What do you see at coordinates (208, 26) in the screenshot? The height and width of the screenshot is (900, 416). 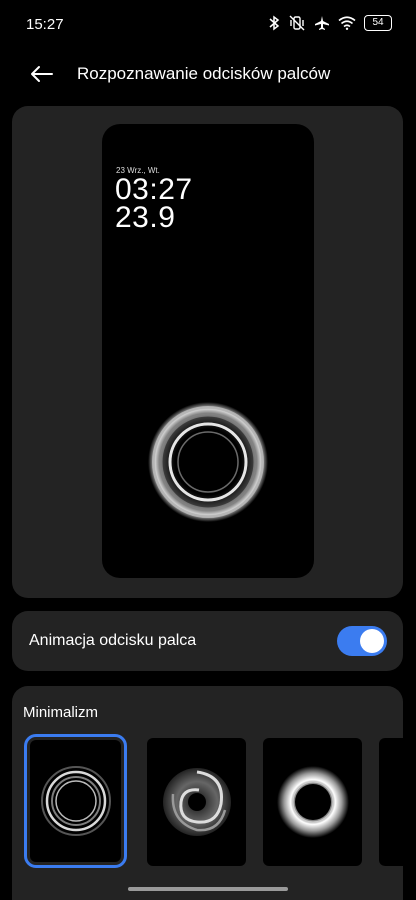 I see `status-bar: 15:27 54` at bounding box center [208, 26].